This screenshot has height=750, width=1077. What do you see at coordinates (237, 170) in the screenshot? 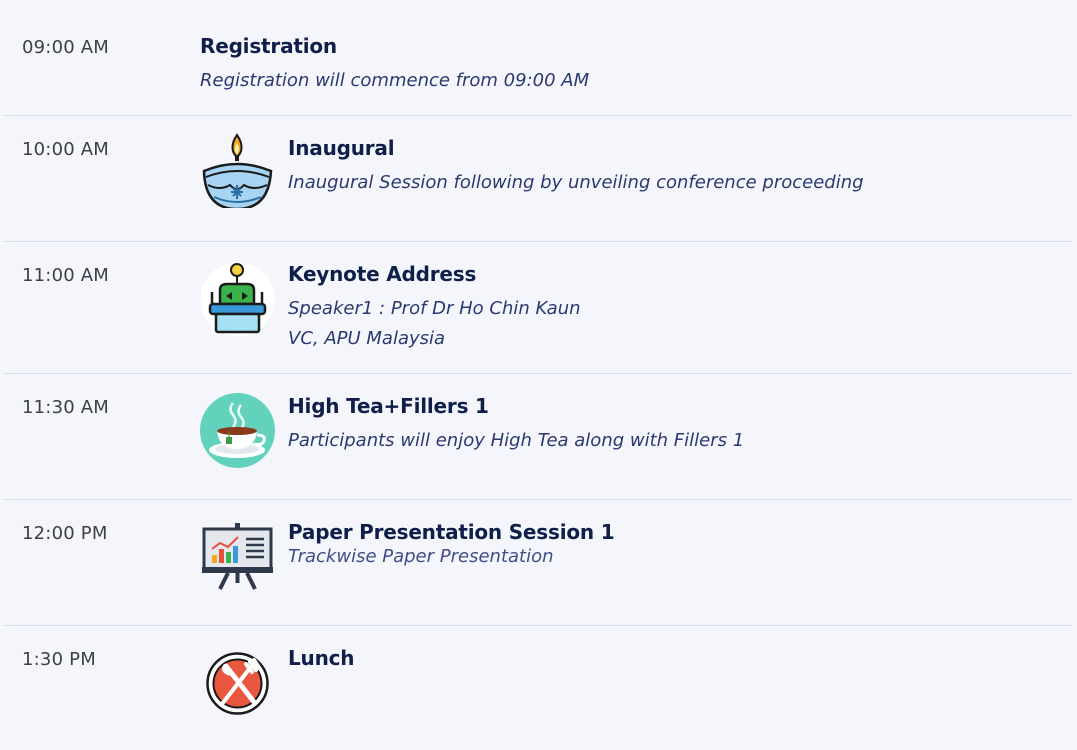
I see `diya-lamp-icon` at bounding box center [237, 170].